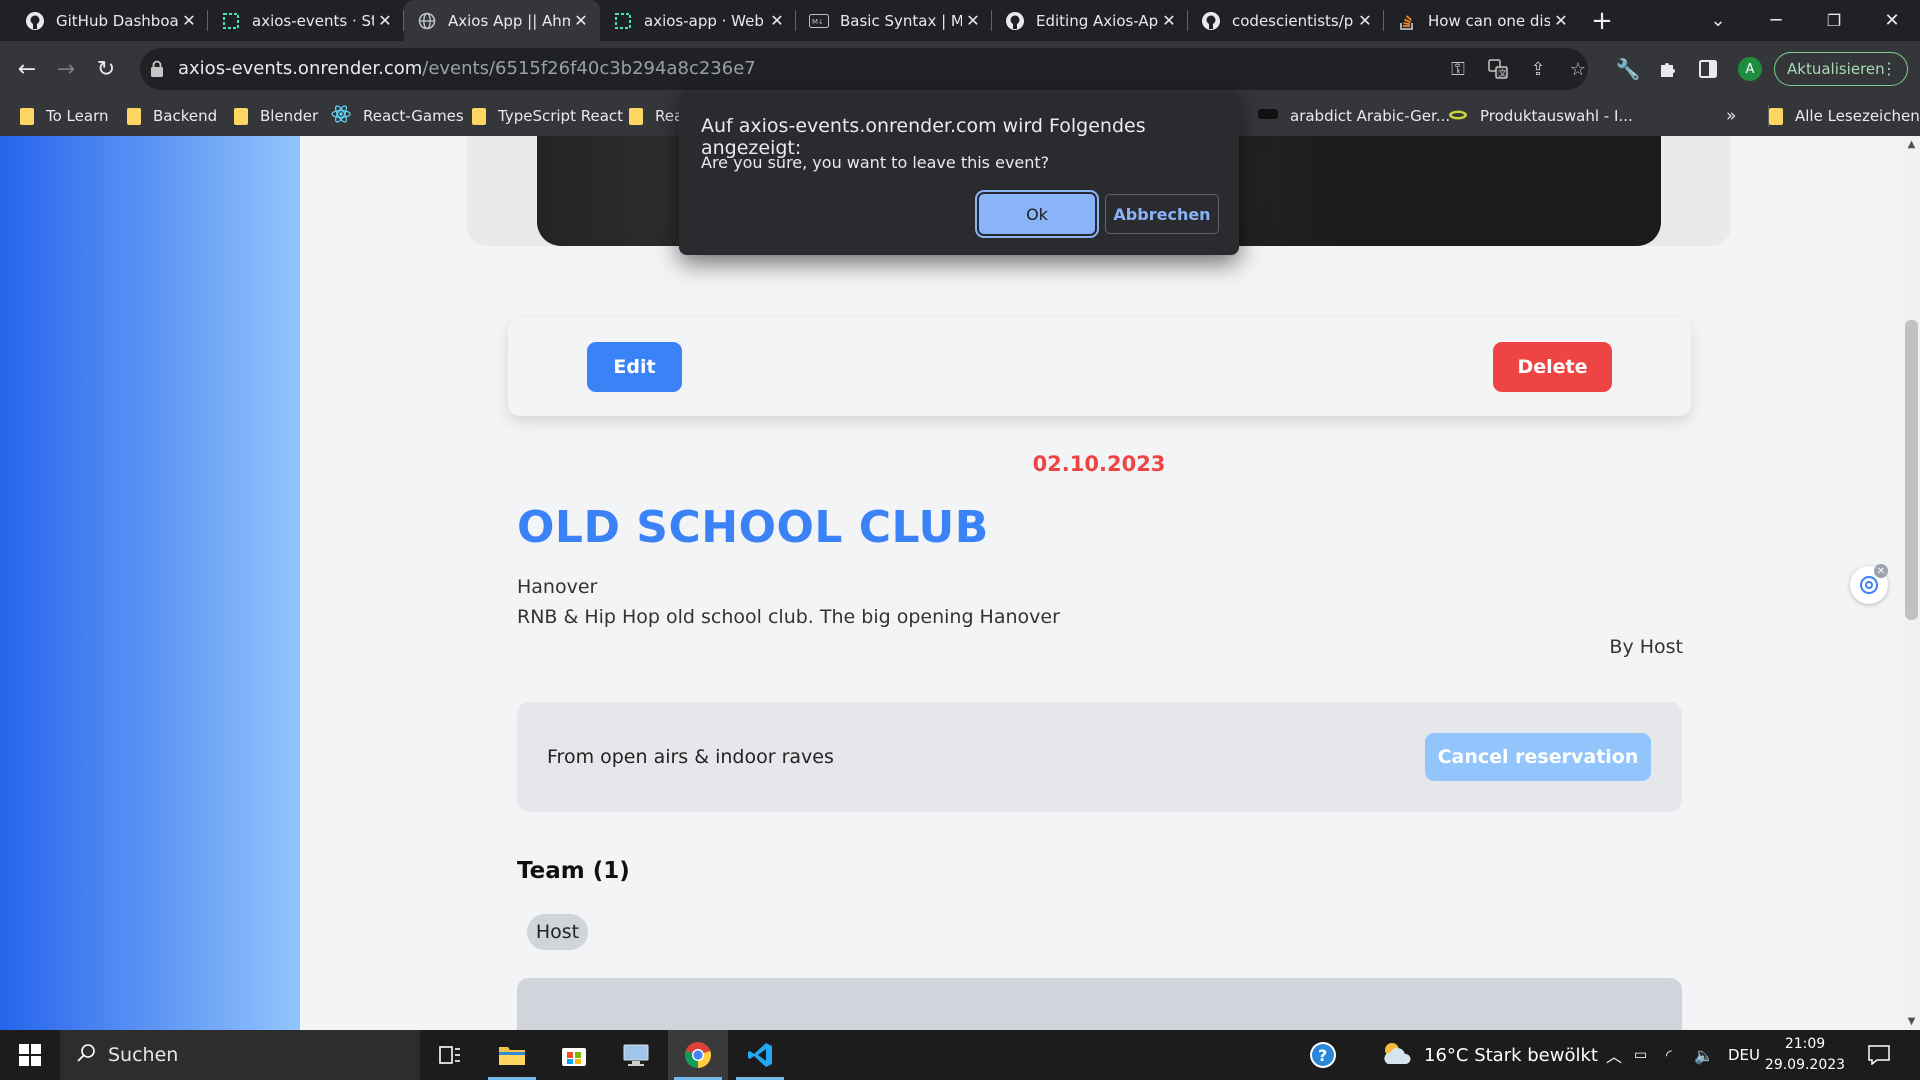  I want to click on team-member-chip: Host, so click(557, 932).